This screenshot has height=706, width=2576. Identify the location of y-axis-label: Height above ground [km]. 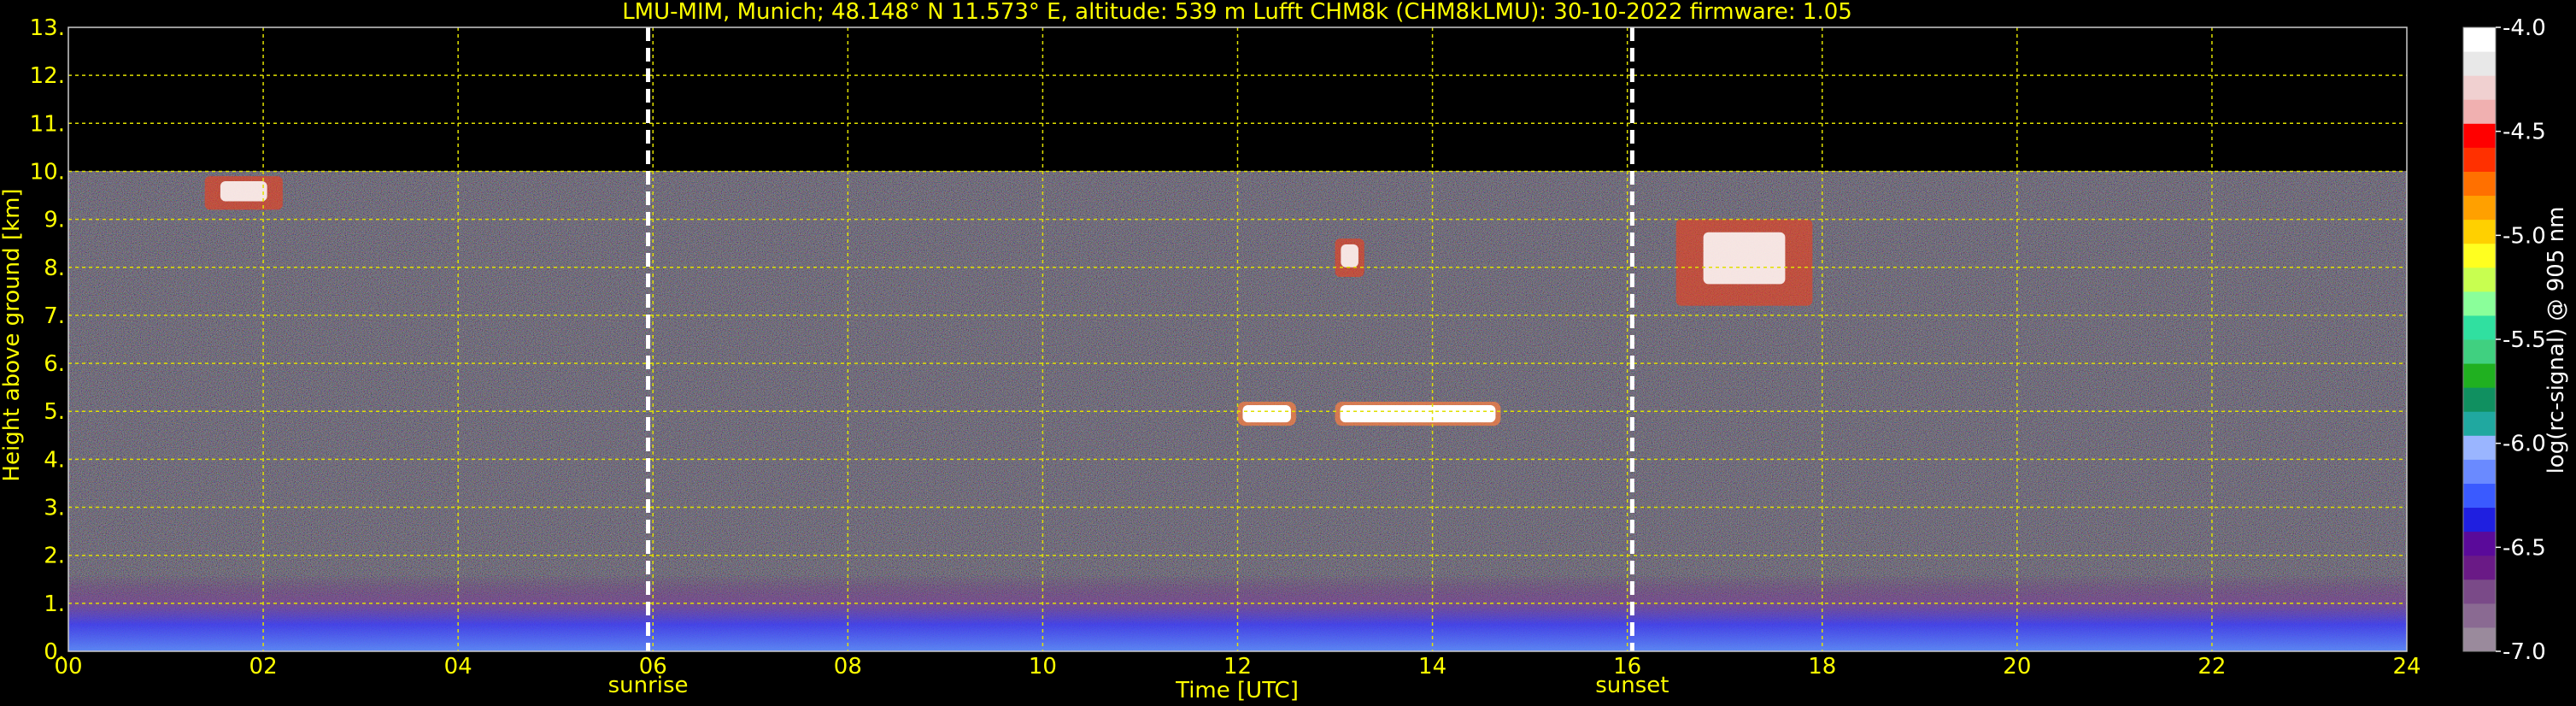
(12, 334).